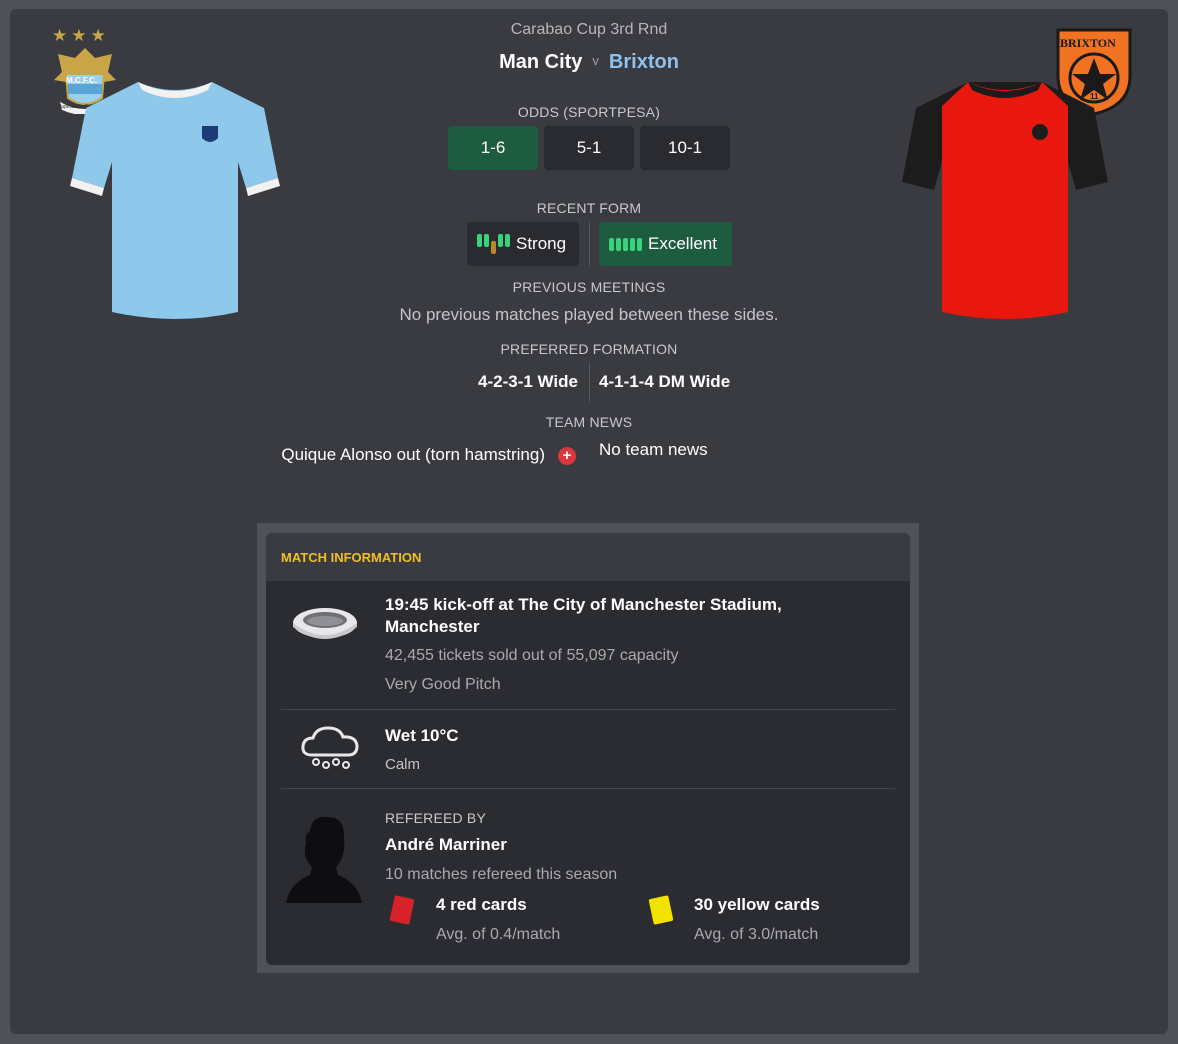 The width and height of the screenshot is (1178, 1044). What do you see at coordinates (589, 244) in the screenshot?
I see `form-divider` at bounding box center [589, 244].